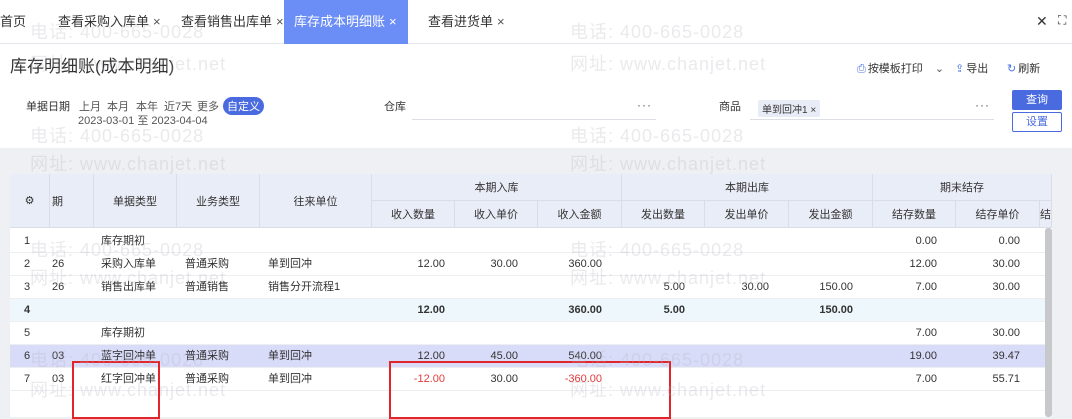  I want to click on export-button: ⇪ 导出, so click(971, 68).